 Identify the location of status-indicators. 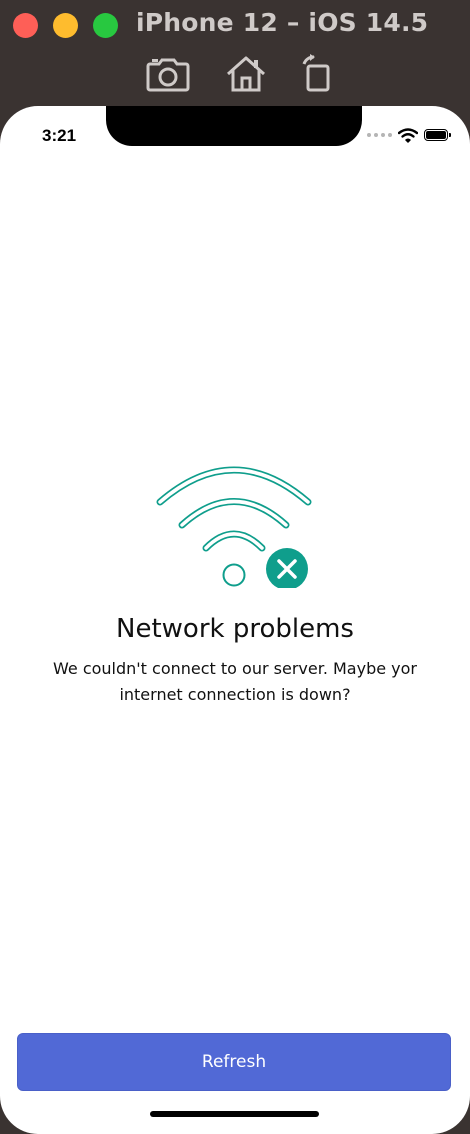
(409, 135).